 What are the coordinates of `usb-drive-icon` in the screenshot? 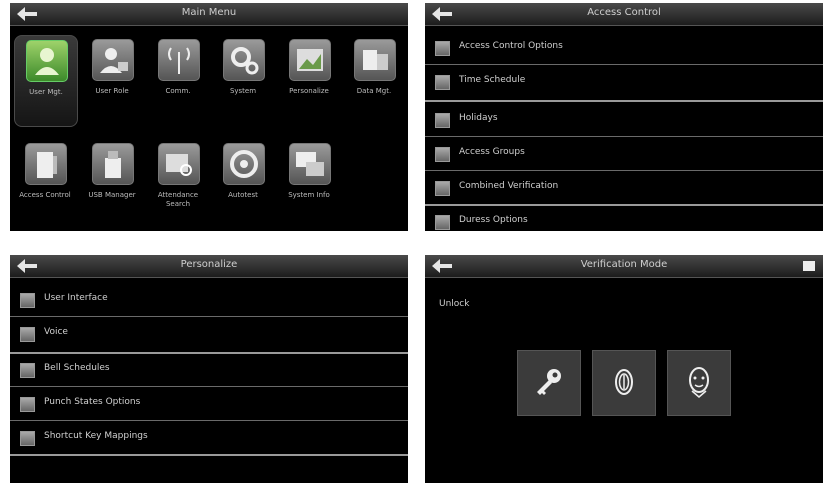 It's located at (113, 164).